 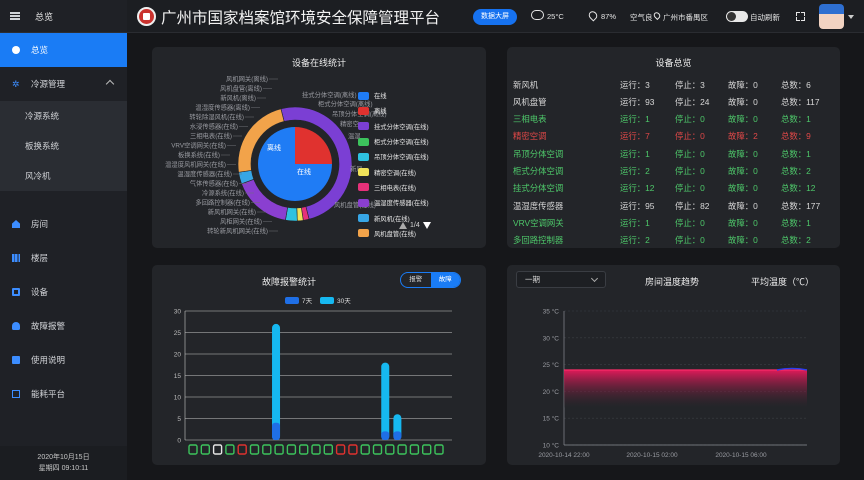 What do you see at coordinates (415, 225) in the screenshot?
I see `legend-pager: 1/4` at bounding box center [415, 225].